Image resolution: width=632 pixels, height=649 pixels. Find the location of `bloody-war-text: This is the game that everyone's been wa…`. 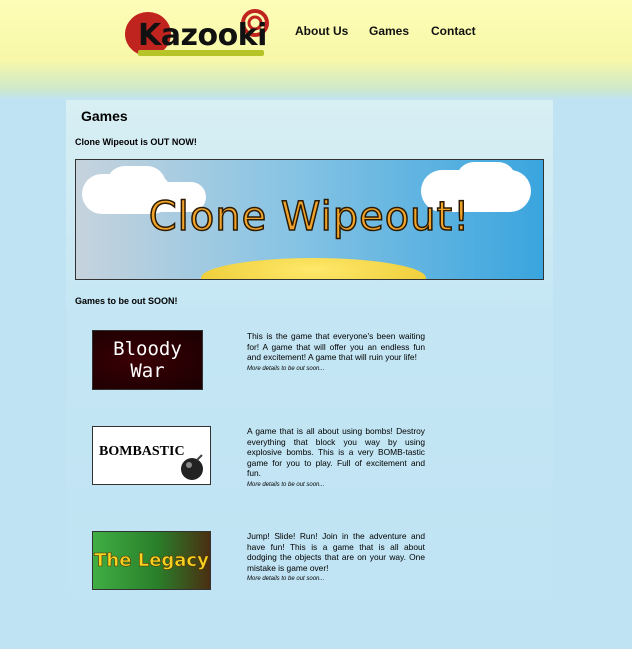

bloody-war-text: This is the game that everyone's been wa… is located at coordinates (336, 347).